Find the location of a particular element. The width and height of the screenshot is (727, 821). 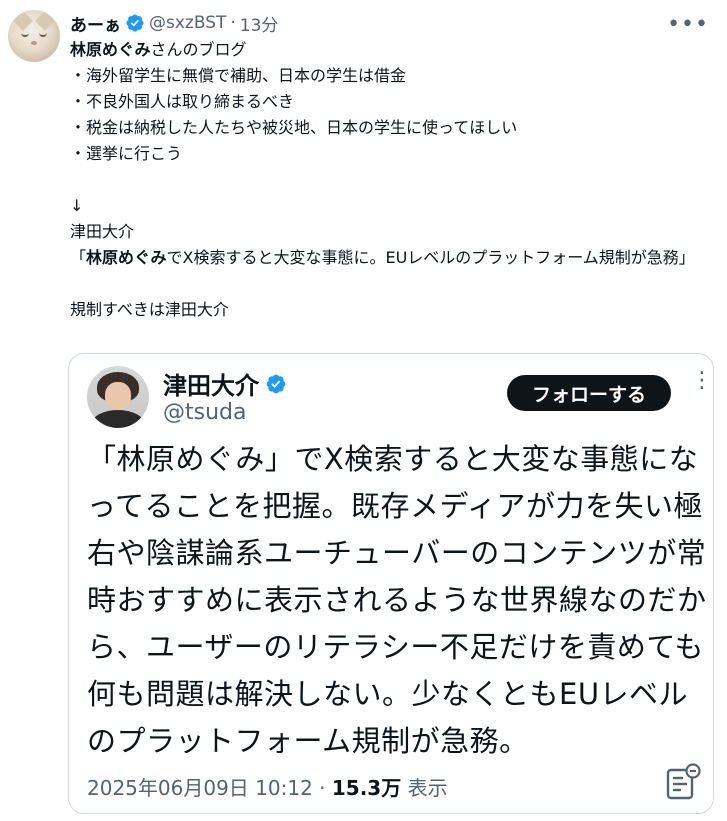

quoted-text-line: 「林原めぐみ」でX検索すると大変な事態にな is located at coordinates (393, 459).